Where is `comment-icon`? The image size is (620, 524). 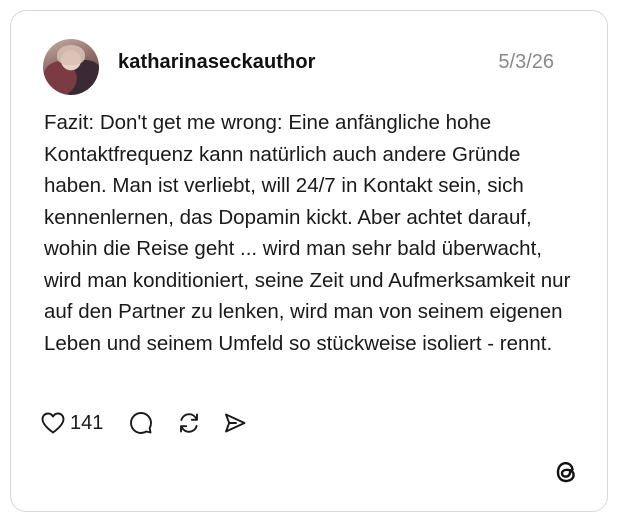 comment-icon is located at coordinates (141, 423).